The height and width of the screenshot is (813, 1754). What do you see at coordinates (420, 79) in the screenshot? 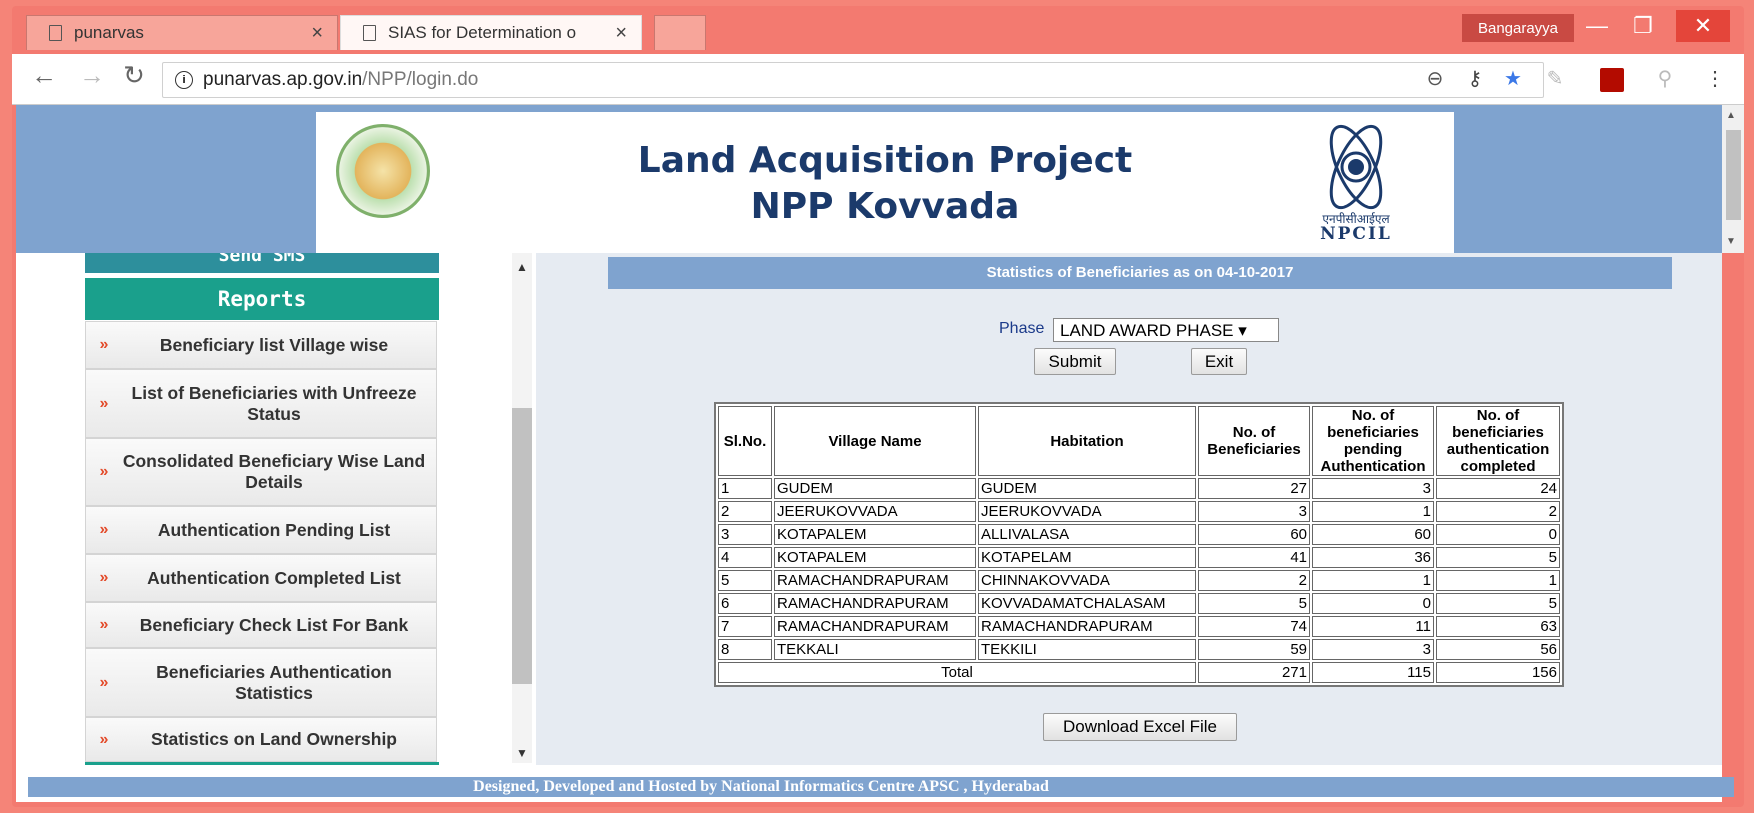
I see `url-path: /NPP/login.do` at bounding box center [420, 79].